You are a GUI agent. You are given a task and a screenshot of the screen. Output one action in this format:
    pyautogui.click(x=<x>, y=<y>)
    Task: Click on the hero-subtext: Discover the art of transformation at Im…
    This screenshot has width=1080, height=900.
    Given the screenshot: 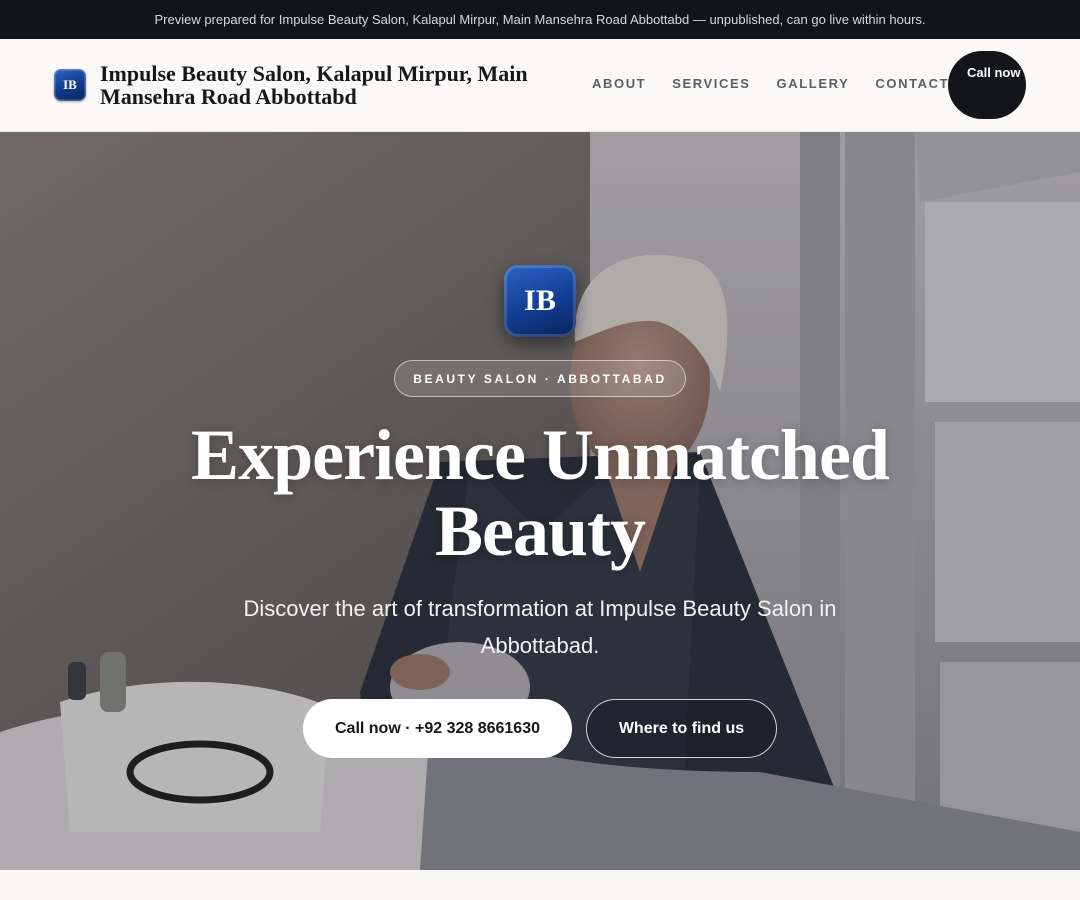 What is the action you would take?
    pyautogui.click(x=540, y=627)
    